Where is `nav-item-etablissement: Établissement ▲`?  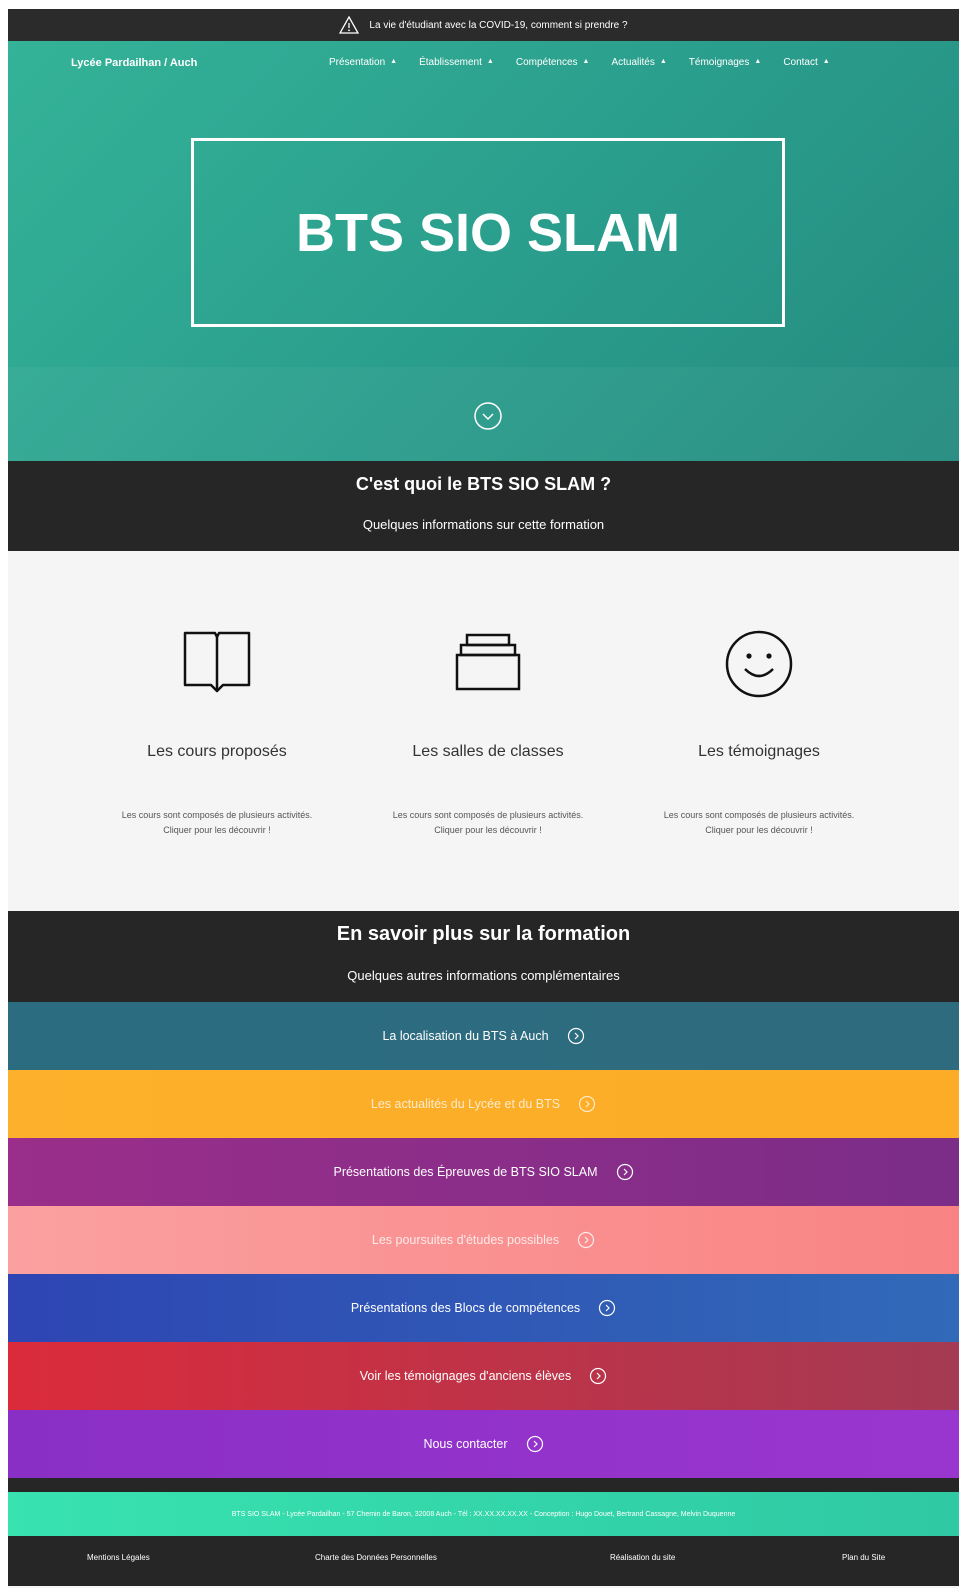
nav-item-etablissement: Établissement ▲ is located at coordinates (456, 62).